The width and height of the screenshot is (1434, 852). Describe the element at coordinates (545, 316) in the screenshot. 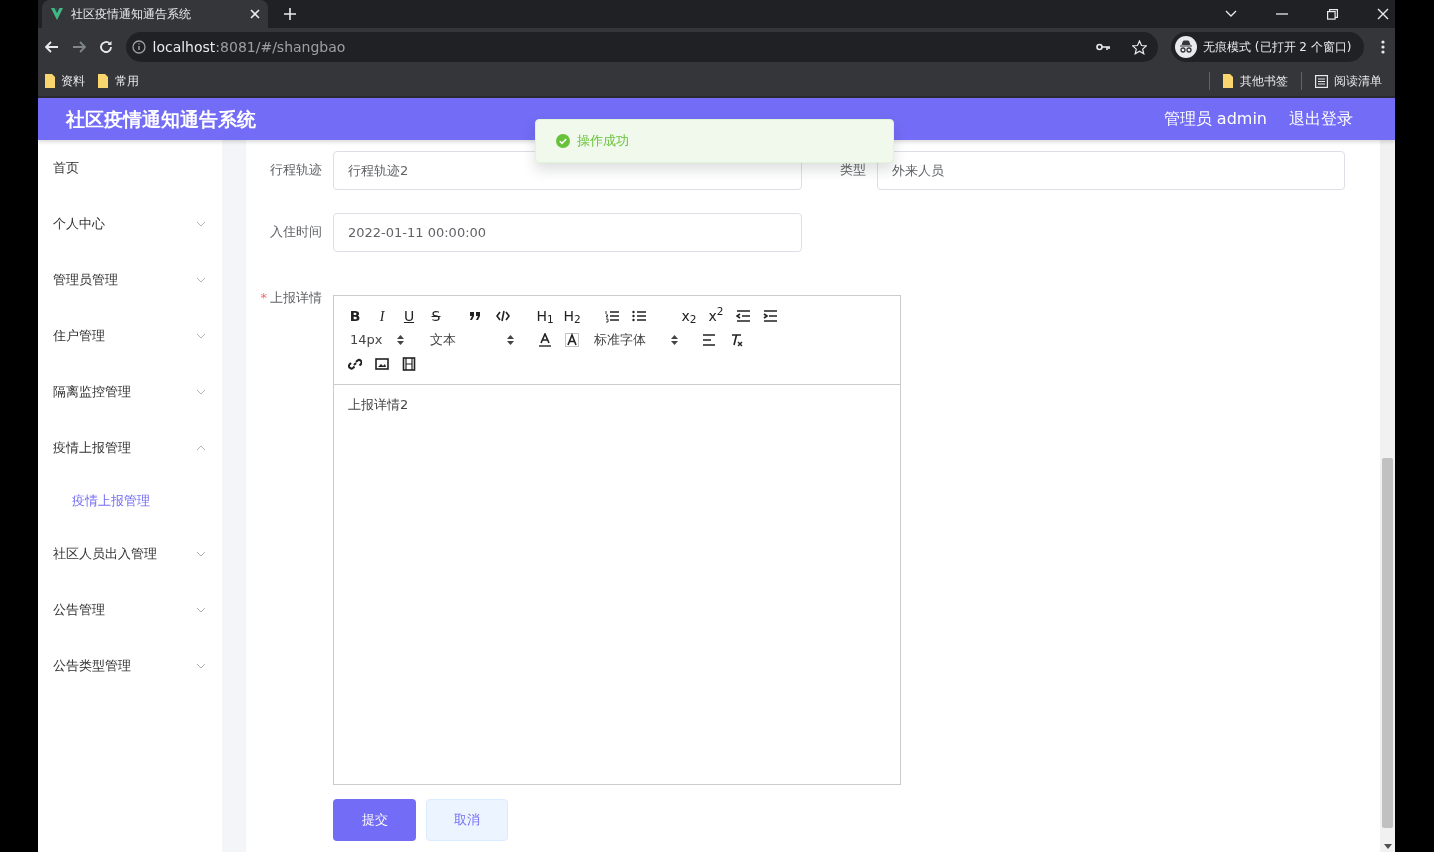

I see `format-button: H$_{1}$` at that location.